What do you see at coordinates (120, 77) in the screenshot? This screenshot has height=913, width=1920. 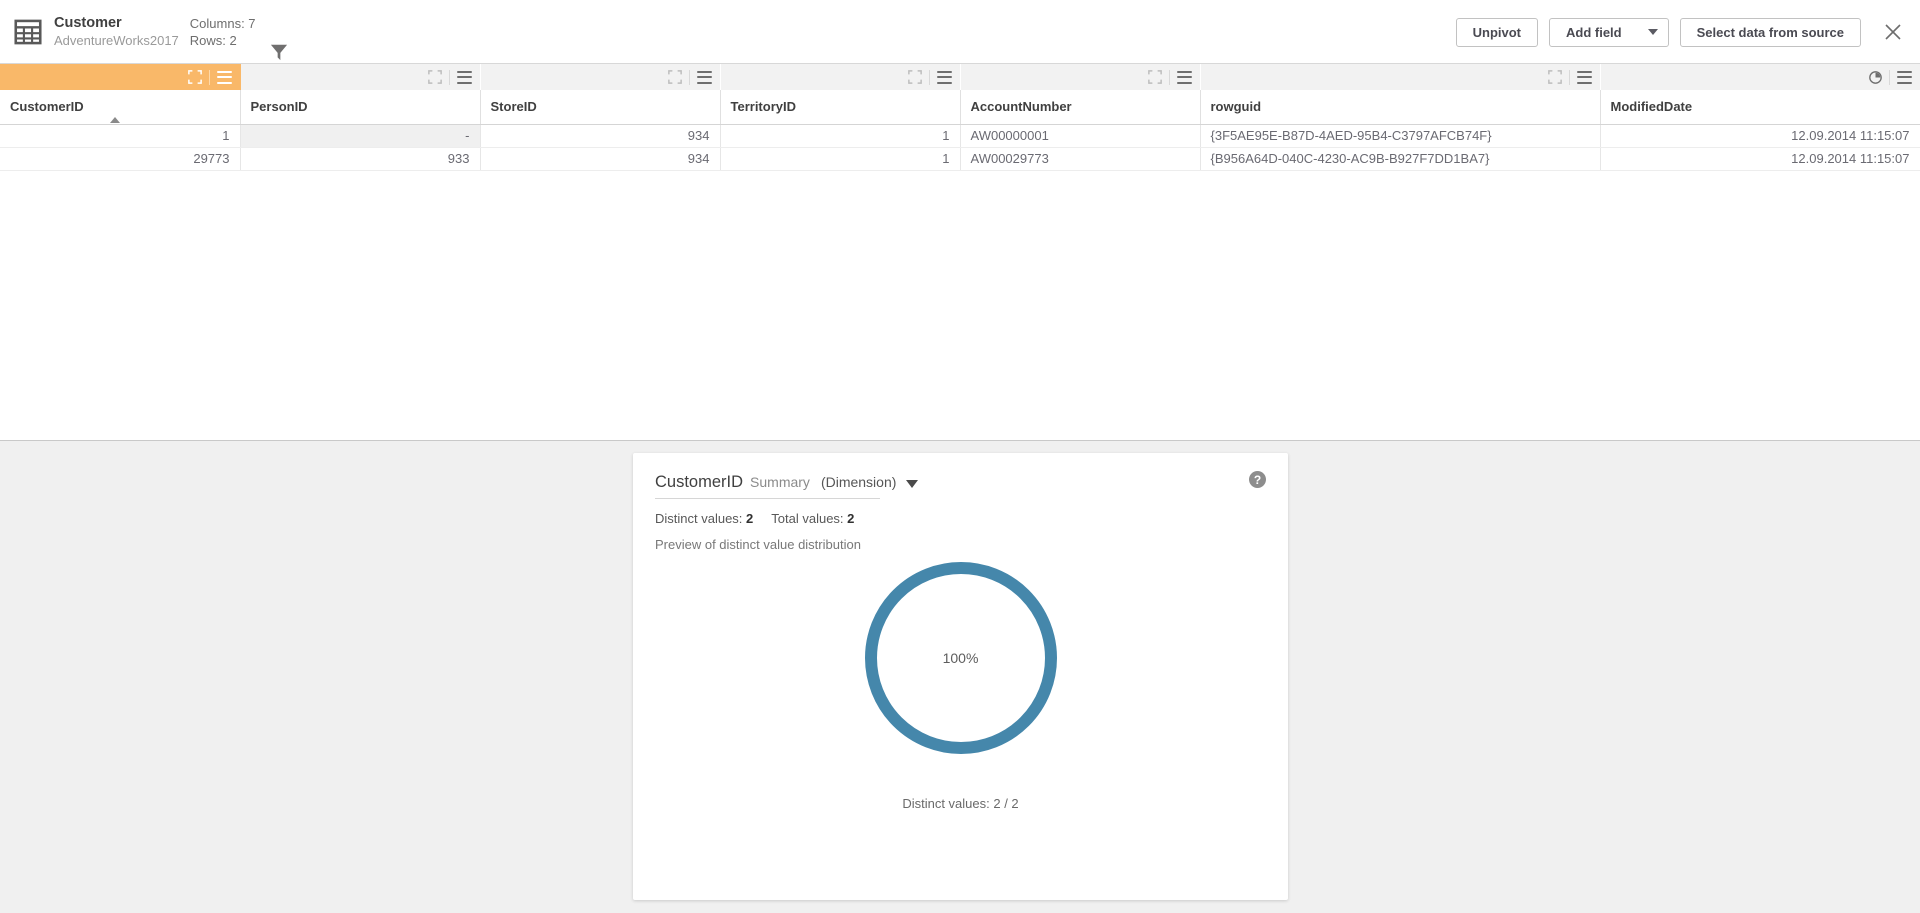 I see `column-tools-CustomerID` at bounding box center [120, 77].